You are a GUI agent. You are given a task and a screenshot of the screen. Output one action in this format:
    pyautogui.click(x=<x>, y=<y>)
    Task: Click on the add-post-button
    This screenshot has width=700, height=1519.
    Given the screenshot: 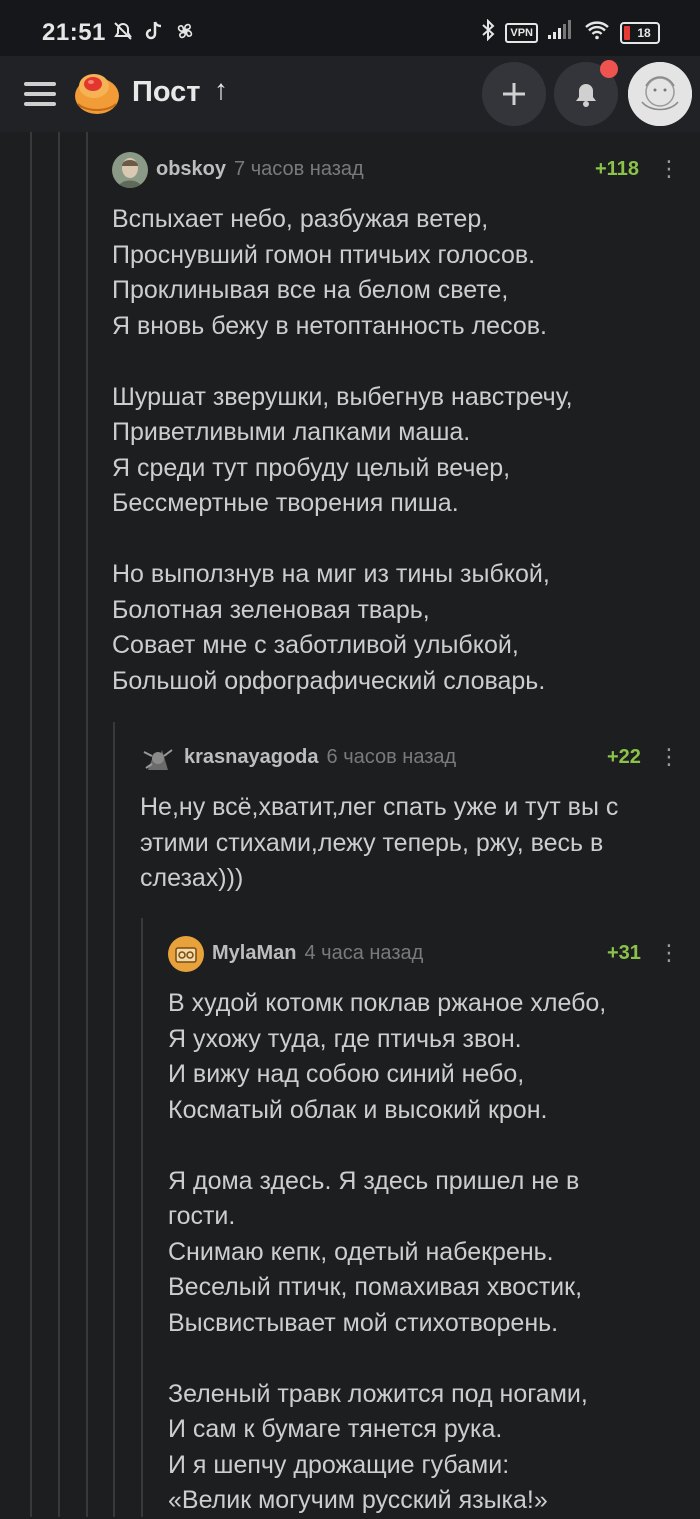 What is the action you would take?
    pyautogui.click(x=514, y=94)
    